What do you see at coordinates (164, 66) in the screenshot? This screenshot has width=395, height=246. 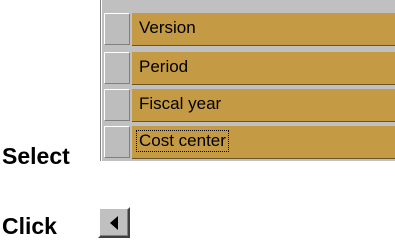 I see `field-label-period: Period` at bounding box center [164, 66].